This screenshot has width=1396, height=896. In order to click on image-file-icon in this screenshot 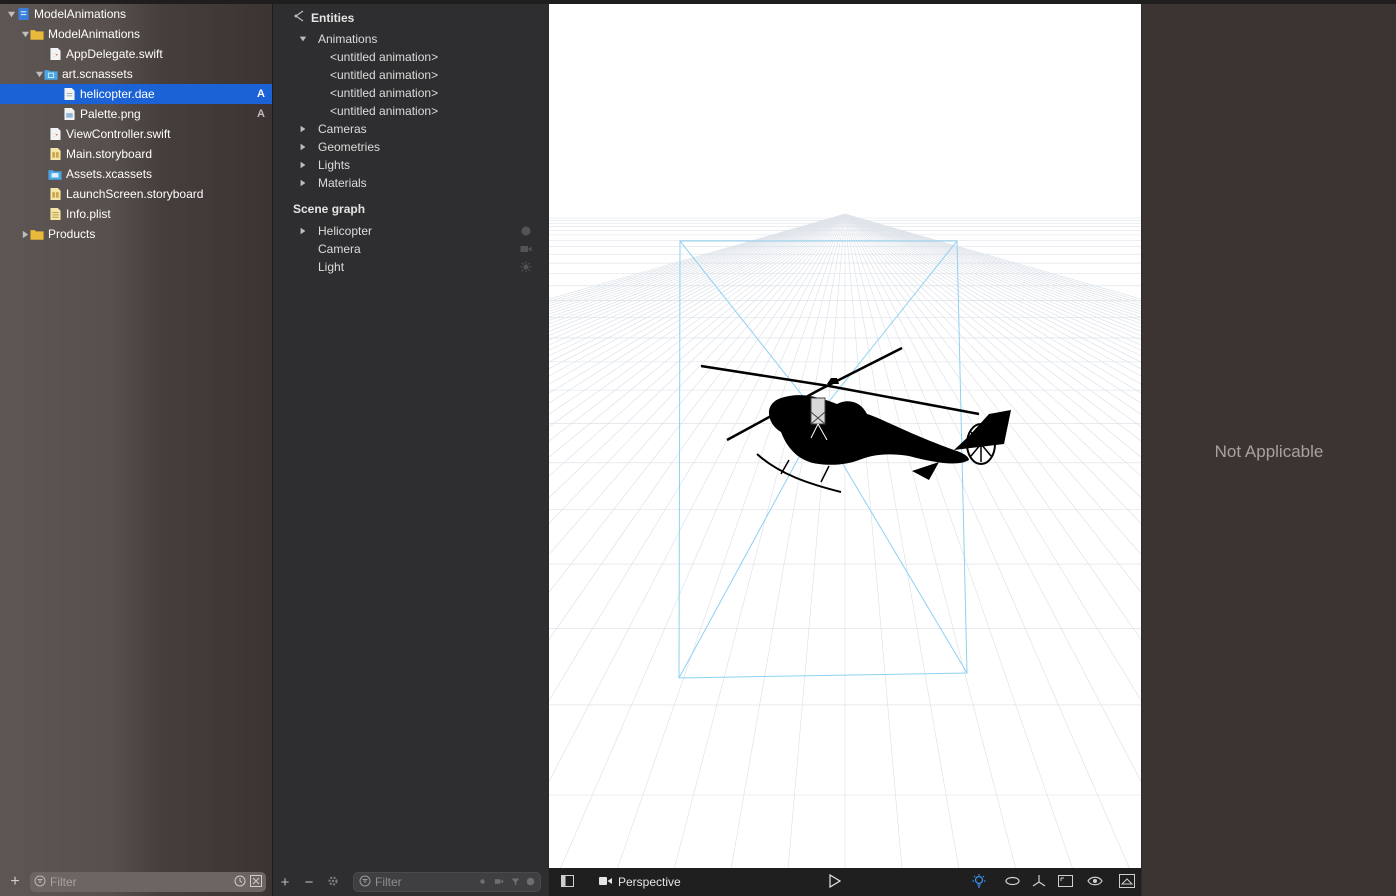, I will do `click(69, 114)`.